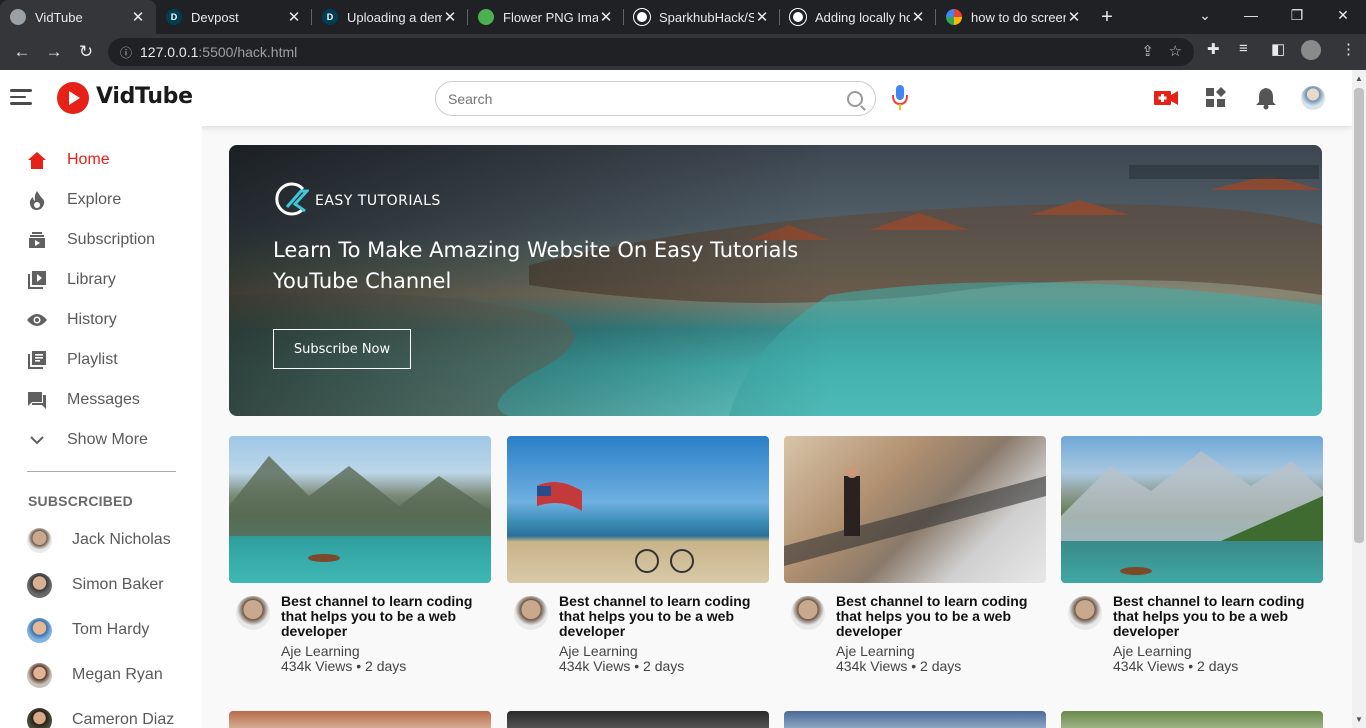 This screenshot has height=728, width=1366. Describe the element at coordinates (1359, 719) in the screenshot. I see `scroll-down-icon: ▼` at that location.